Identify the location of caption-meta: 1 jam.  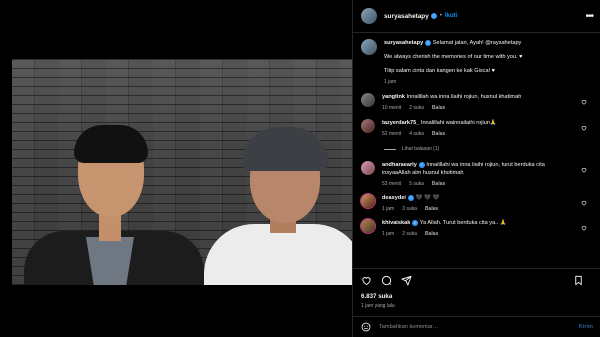
(479, 82).